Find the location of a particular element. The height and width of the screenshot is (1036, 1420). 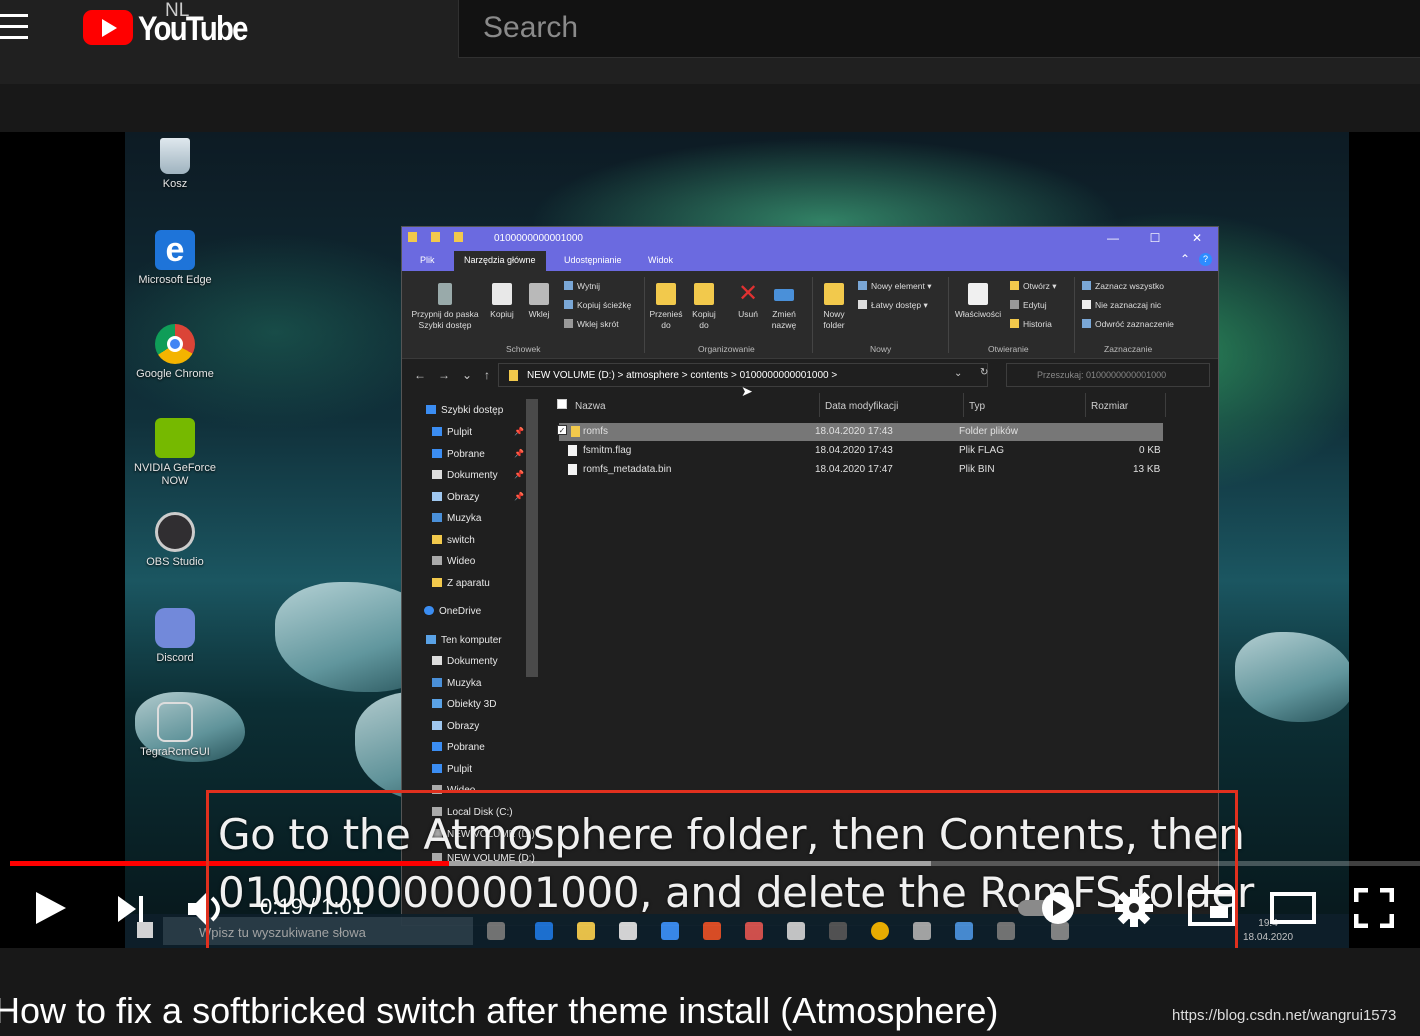

tab-home: Narzędzia główne is located at coordinates (500, 261).